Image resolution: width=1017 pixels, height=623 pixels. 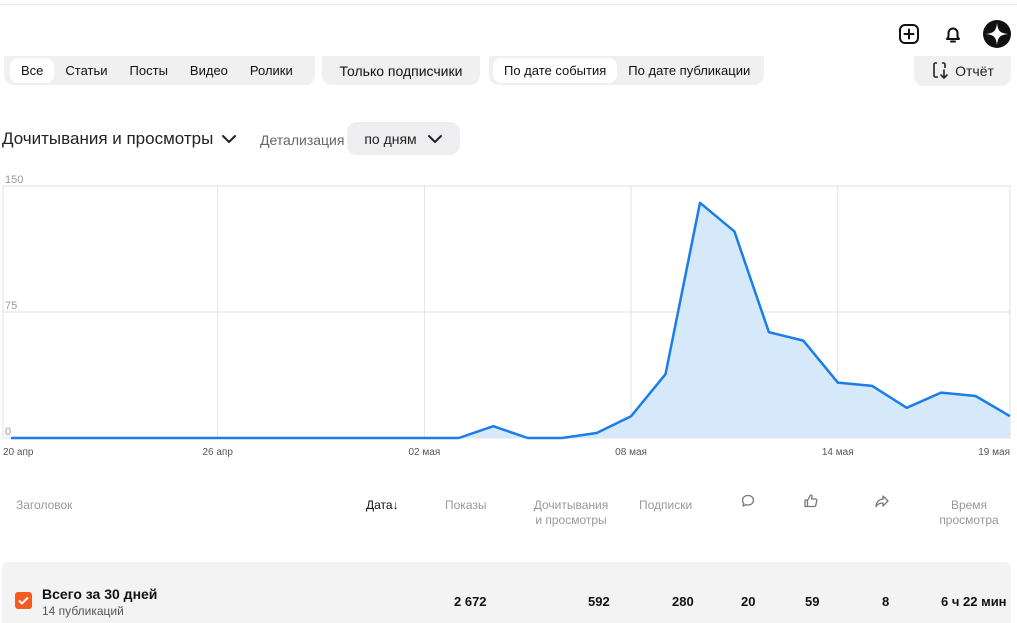 What do you see at coordinates (209, 70) in the screenshot?
I see `filter-video: Видео` at bounding box center [209, 70].